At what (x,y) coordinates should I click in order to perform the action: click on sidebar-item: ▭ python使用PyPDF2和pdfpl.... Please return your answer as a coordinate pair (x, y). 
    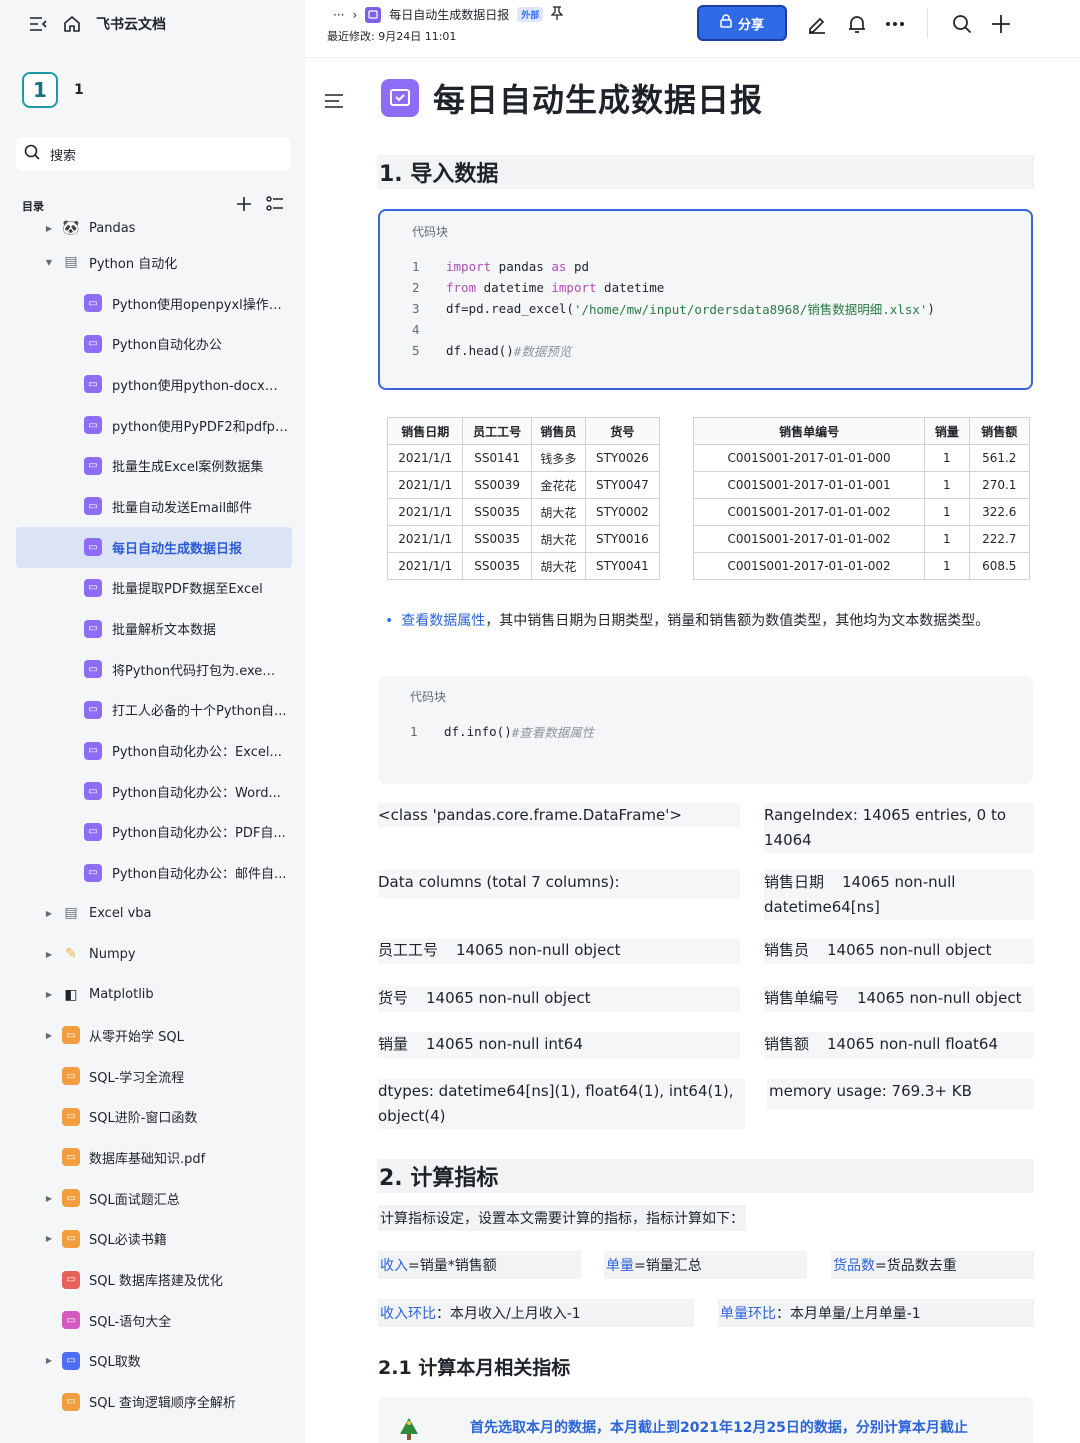
    Looking at the image, I should click on (154, 425).